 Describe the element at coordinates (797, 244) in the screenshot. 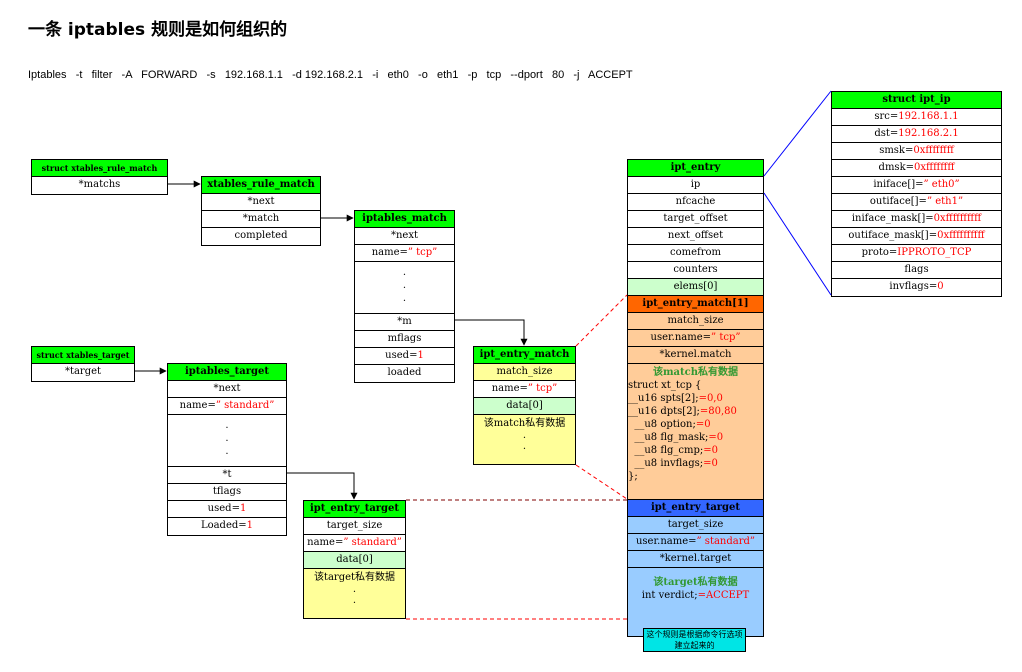

I see `blue-ip-bottom` at that location.